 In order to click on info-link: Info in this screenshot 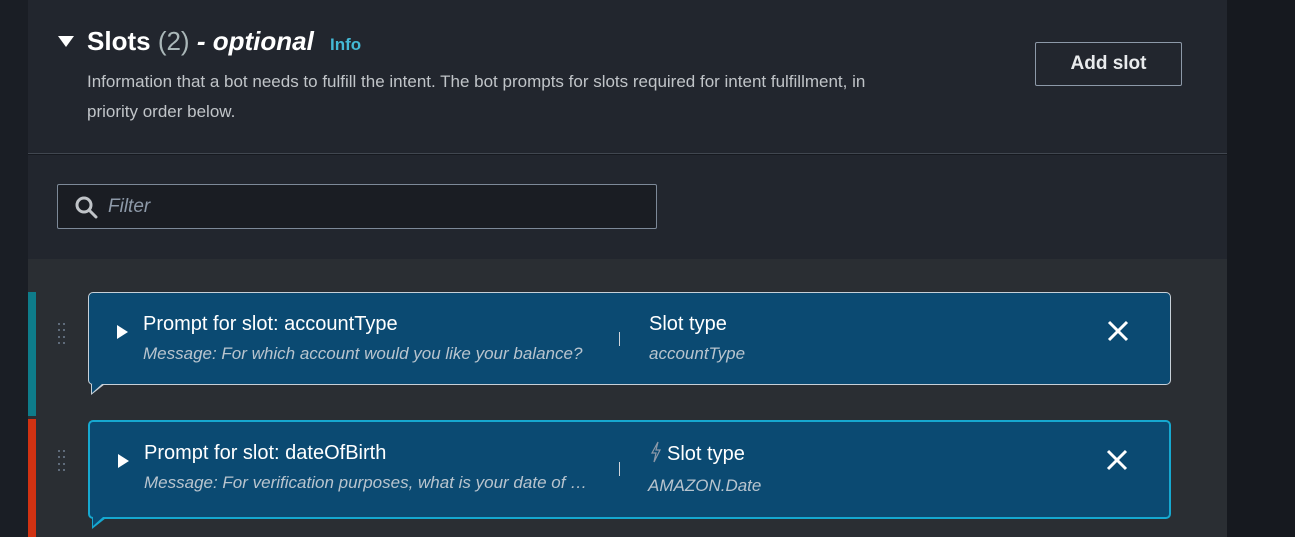, I will do `click(345, 45)`.